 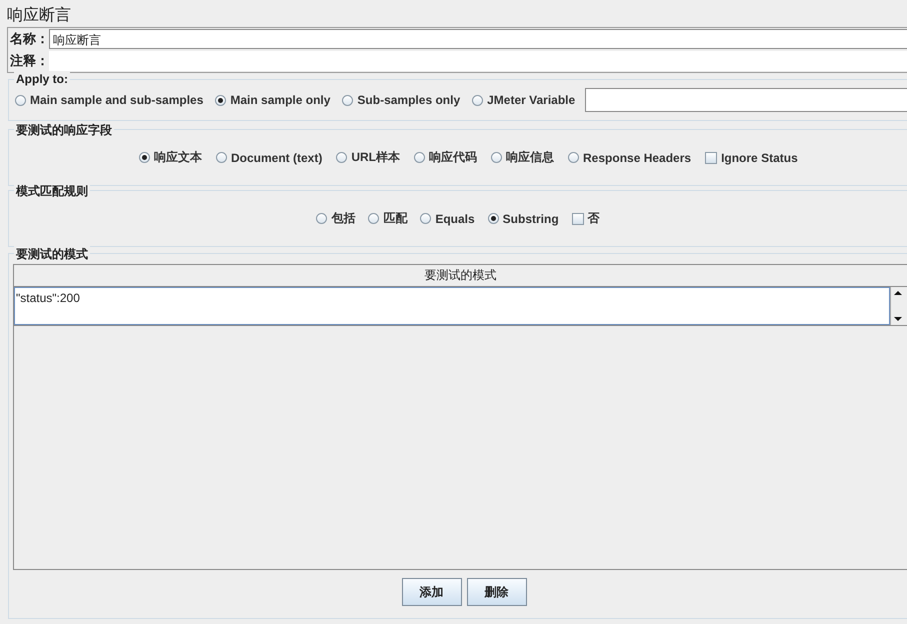 I want to click on option-label: Substring, so click(x=530, y=219).